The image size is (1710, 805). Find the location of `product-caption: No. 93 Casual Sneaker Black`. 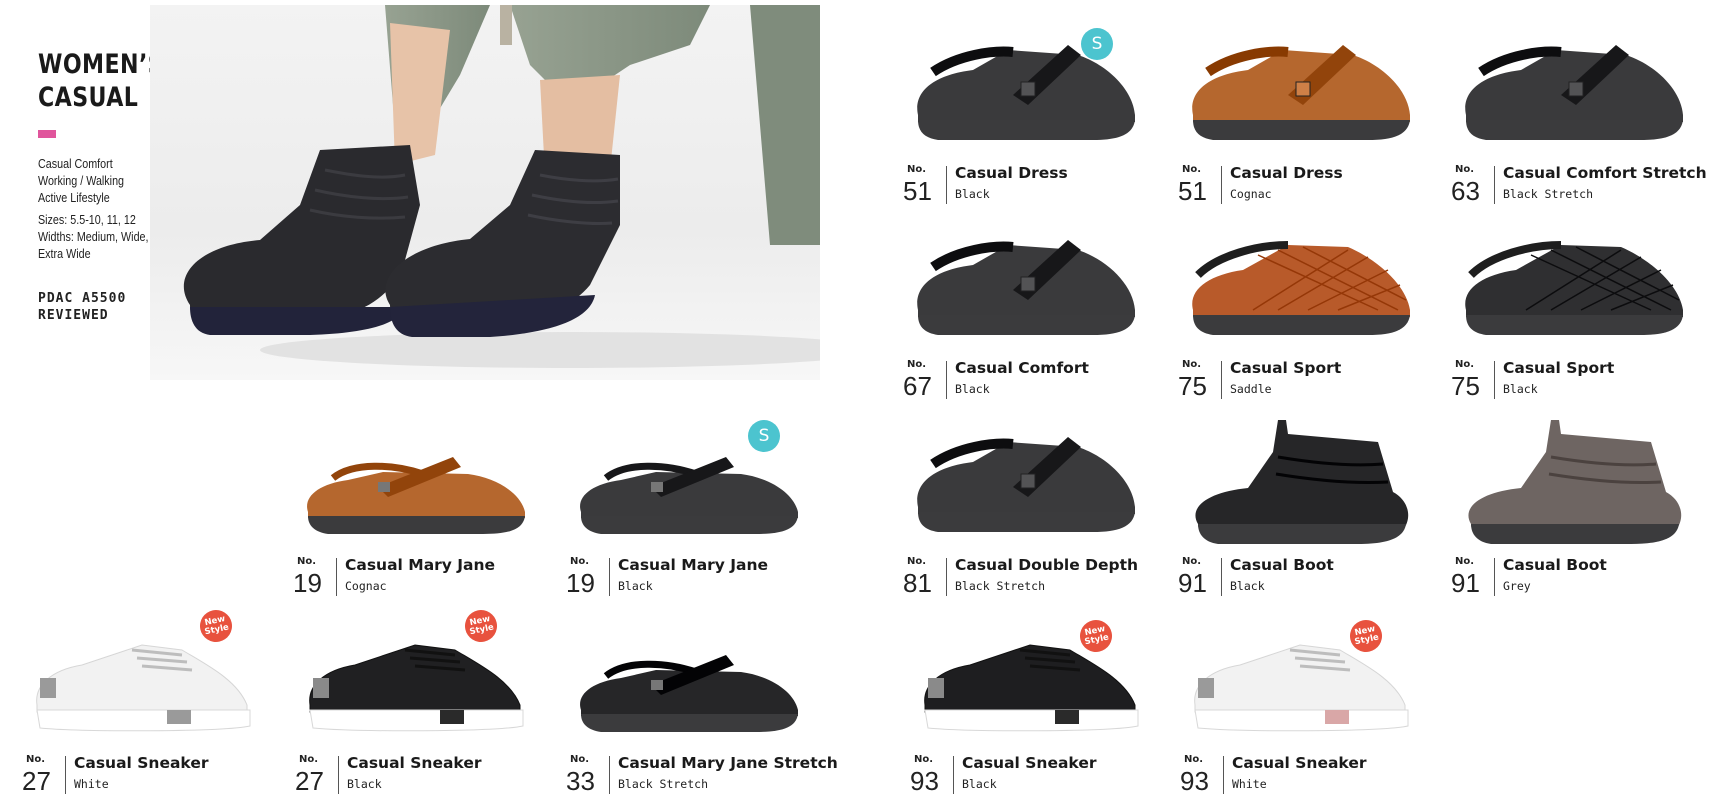

product-caption: No. 93 Casual Sneaker Black is located at coordinates (1035, 776).